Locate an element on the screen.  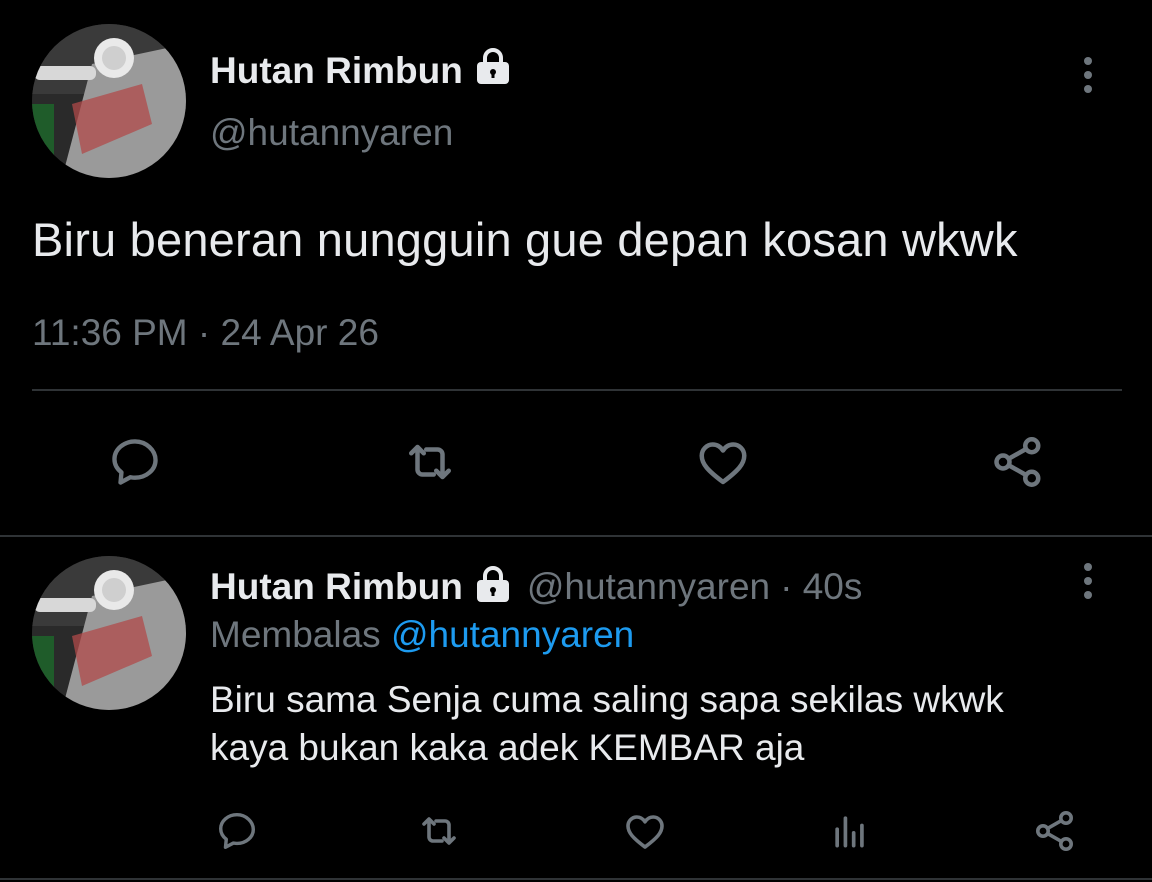
reply-header: Hutan Rimbun @hutannyaren · 40s is located at coordinates (536, 586).